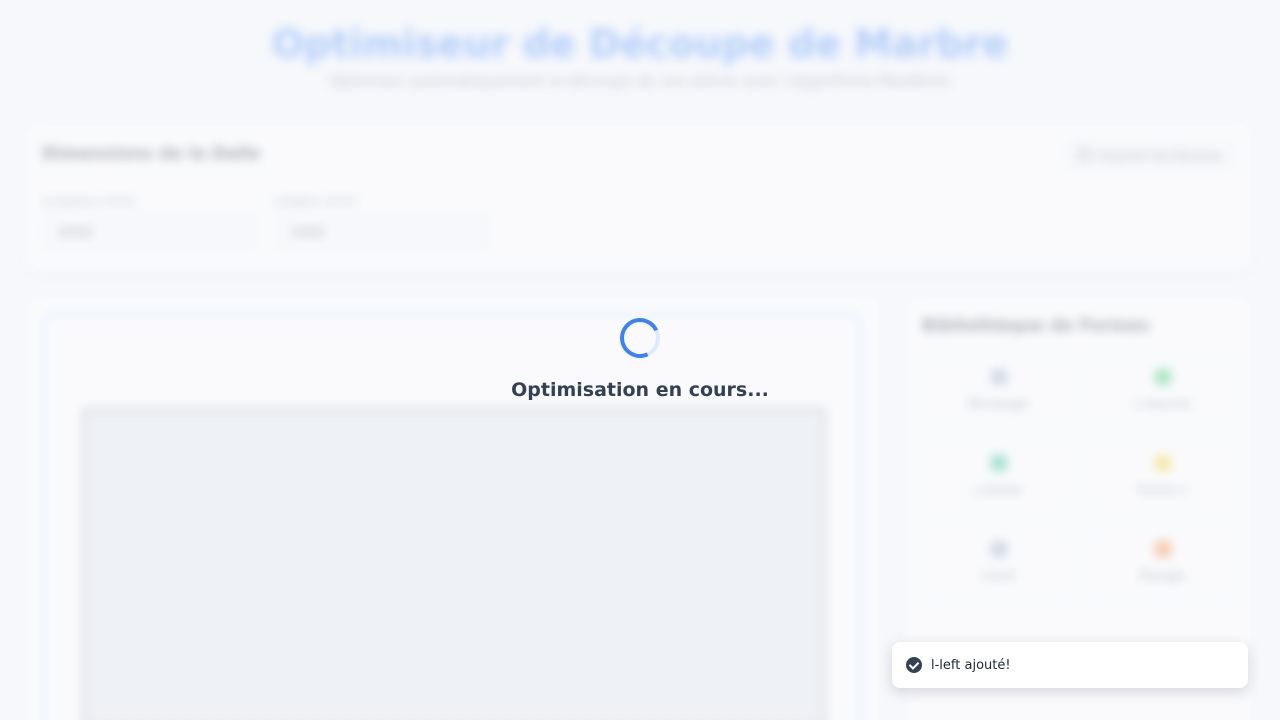 The width and height of the screenshot is (1280, 720). What do you see at coordinates (914, 665) in the screenshot?
I see `check-circle-icon` at bounding box center [914, 665].